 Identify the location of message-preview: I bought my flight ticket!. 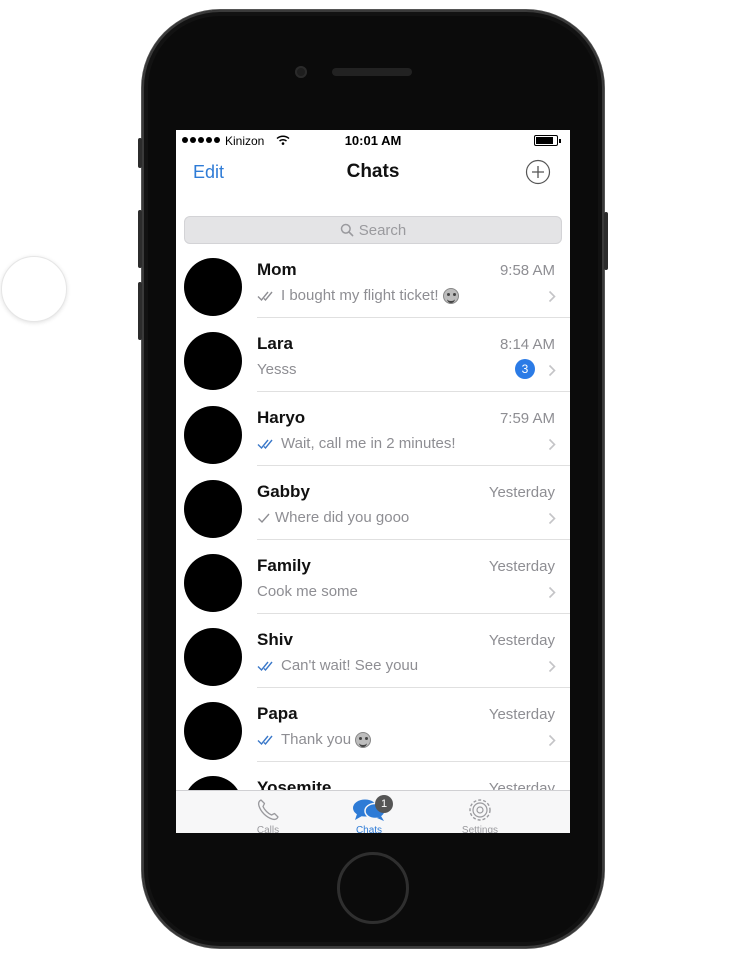
(358, 295).